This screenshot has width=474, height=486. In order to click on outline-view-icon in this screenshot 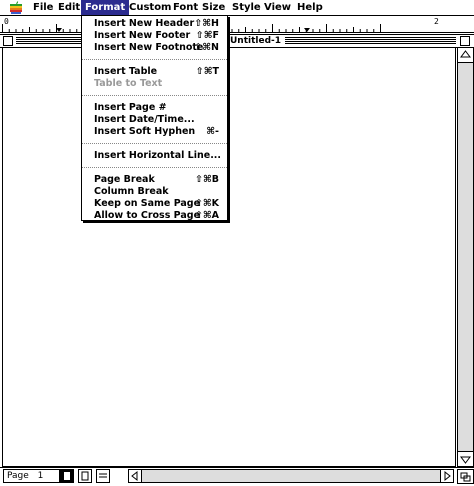, I will do `click(103, 476)`.